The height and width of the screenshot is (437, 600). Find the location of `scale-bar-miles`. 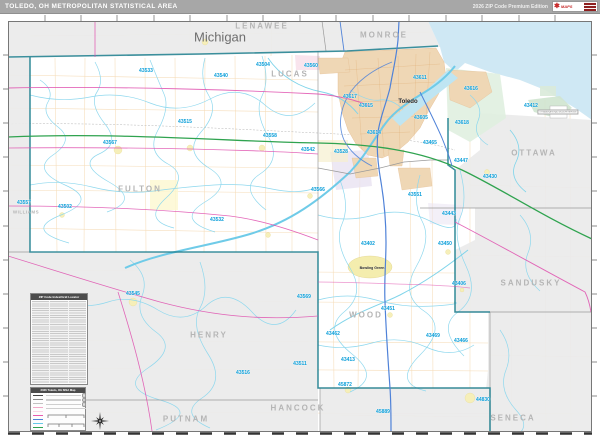

scale-bar-miles is located at coordinates (66, 416).